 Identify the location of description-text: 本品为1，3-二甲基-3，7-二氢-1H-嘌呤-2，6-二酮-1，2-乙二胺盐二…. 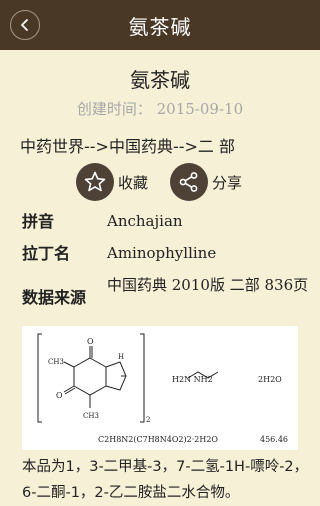
(165, 480).